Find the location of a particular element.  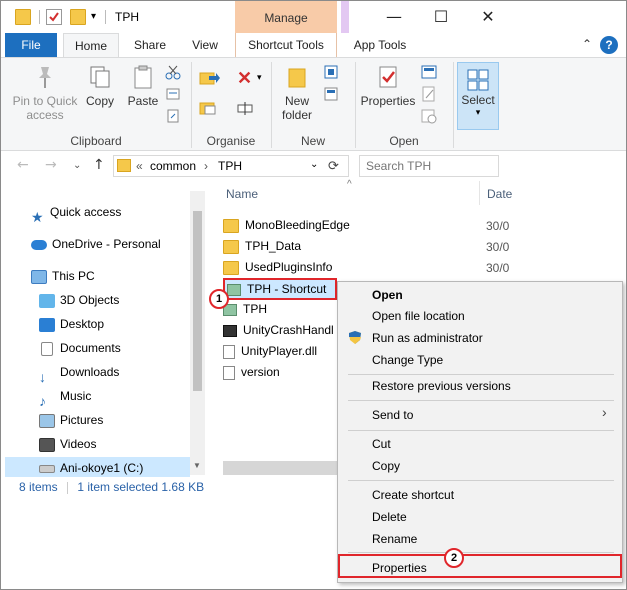

list-item: MonoBleedingEdge is located at coordinates (286, 225).